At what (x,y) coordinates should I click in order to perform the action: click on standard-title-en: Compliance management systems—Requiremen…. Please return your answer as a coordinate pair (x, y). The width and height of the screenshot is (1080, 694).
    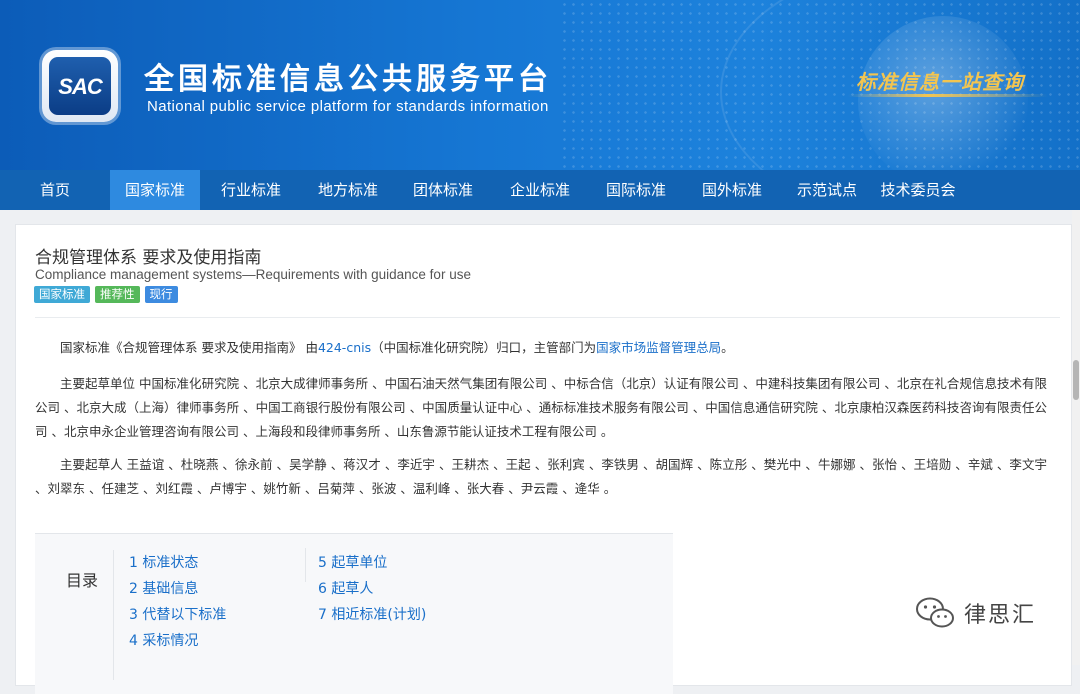
    Looking at the image, I should click on (253, 274).